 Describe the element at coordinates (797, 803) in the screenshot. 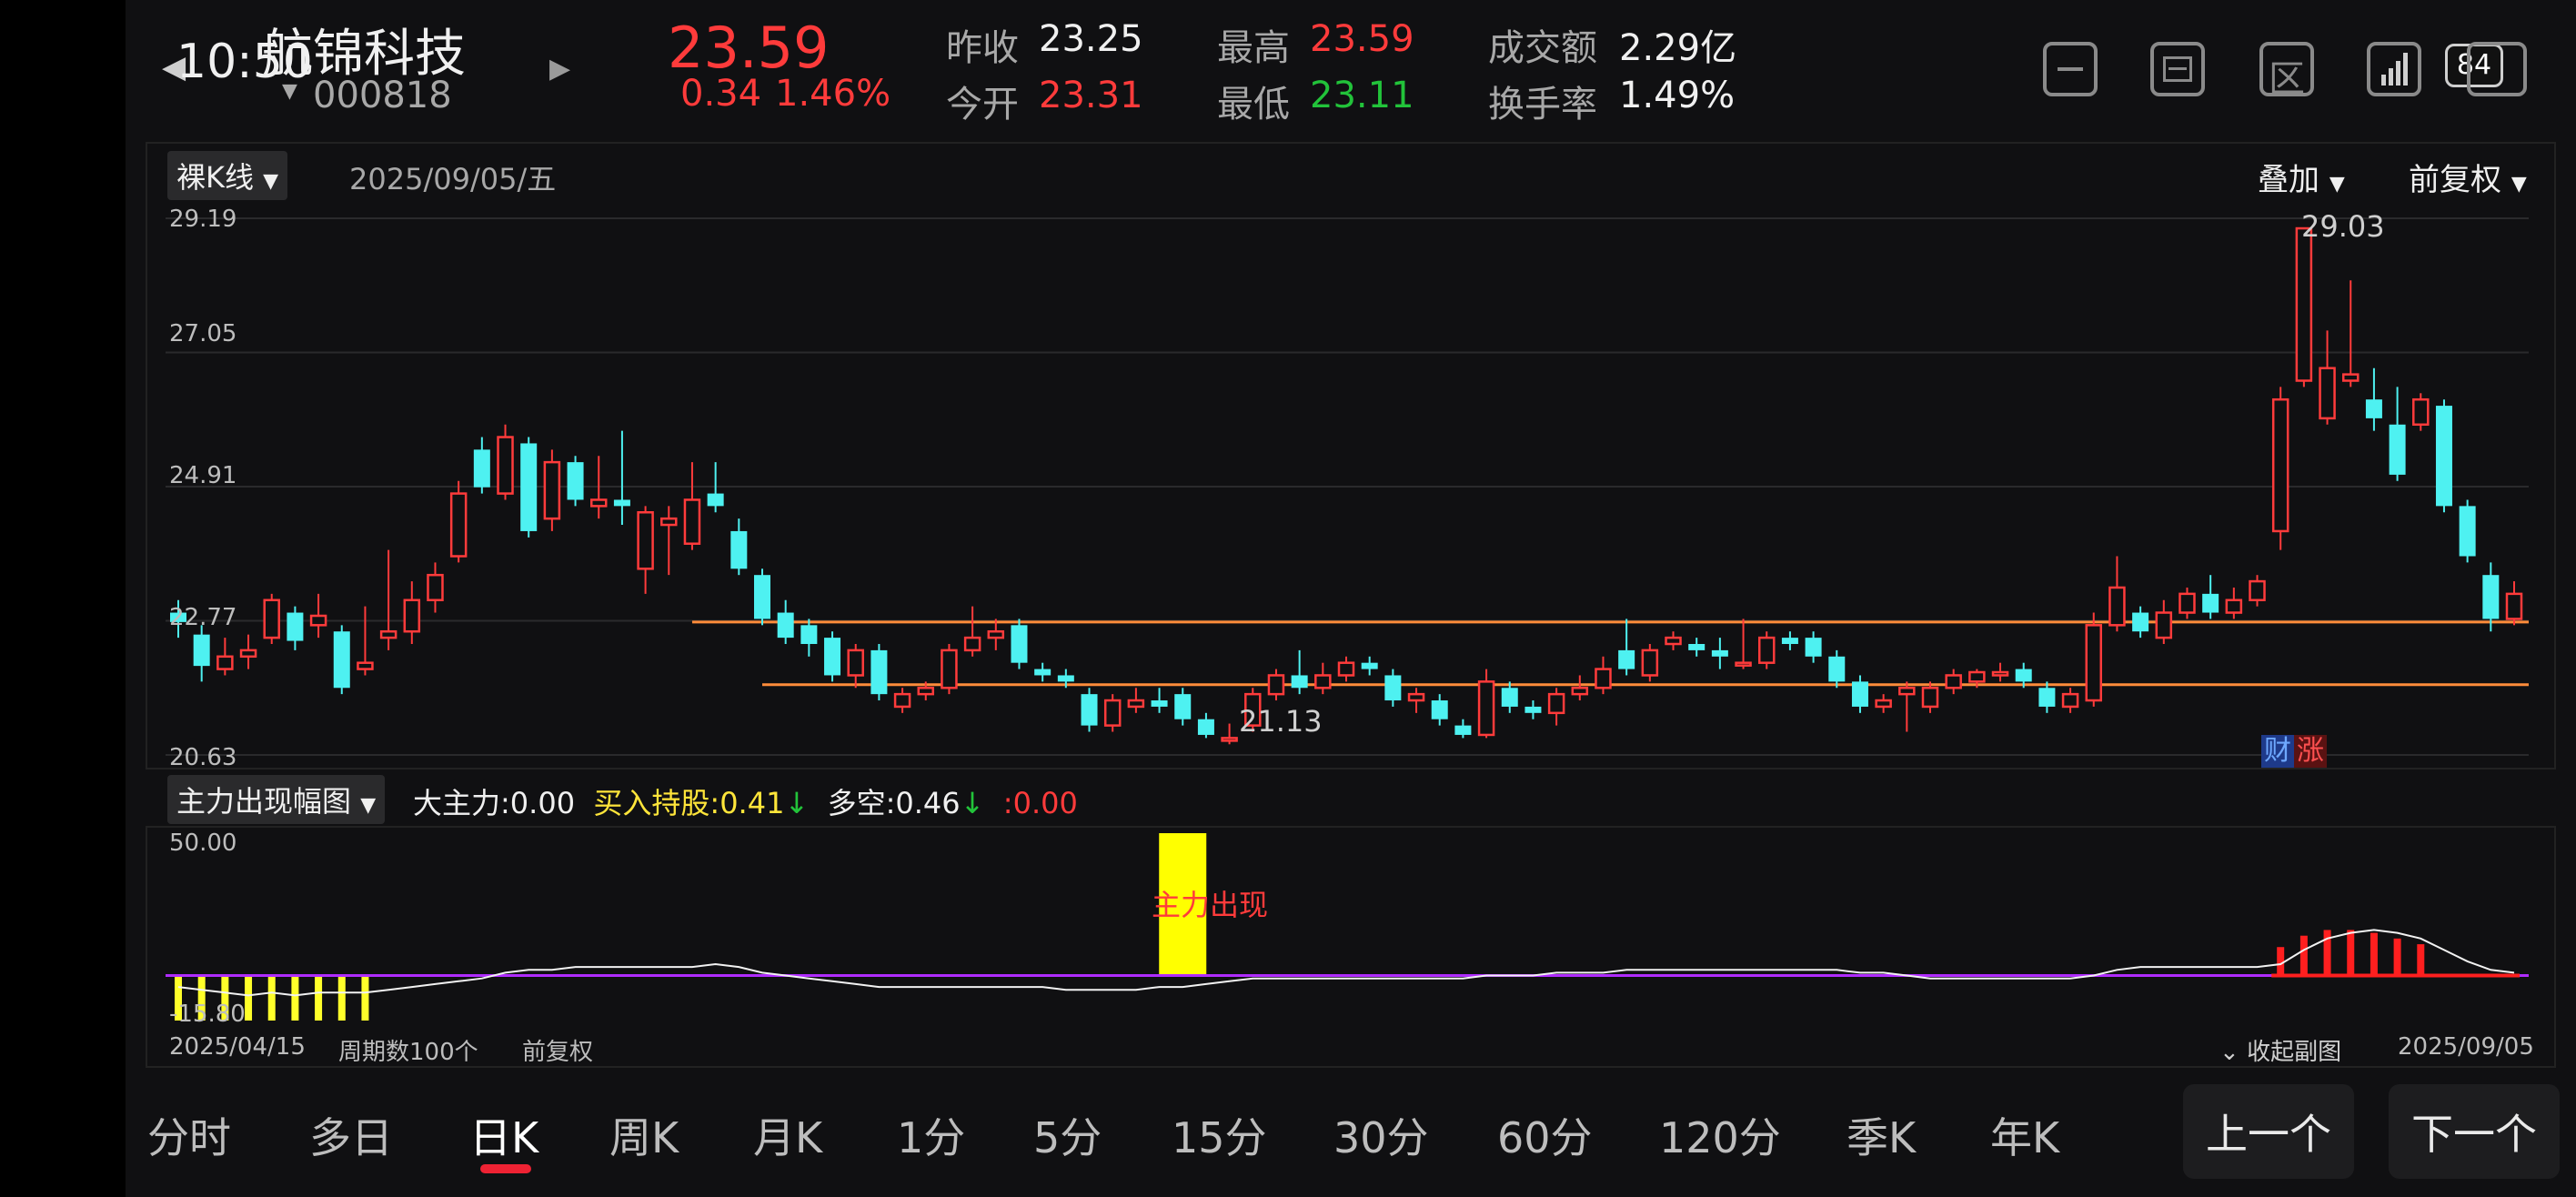

I see `down-arrow-icon: ↓` at that location.